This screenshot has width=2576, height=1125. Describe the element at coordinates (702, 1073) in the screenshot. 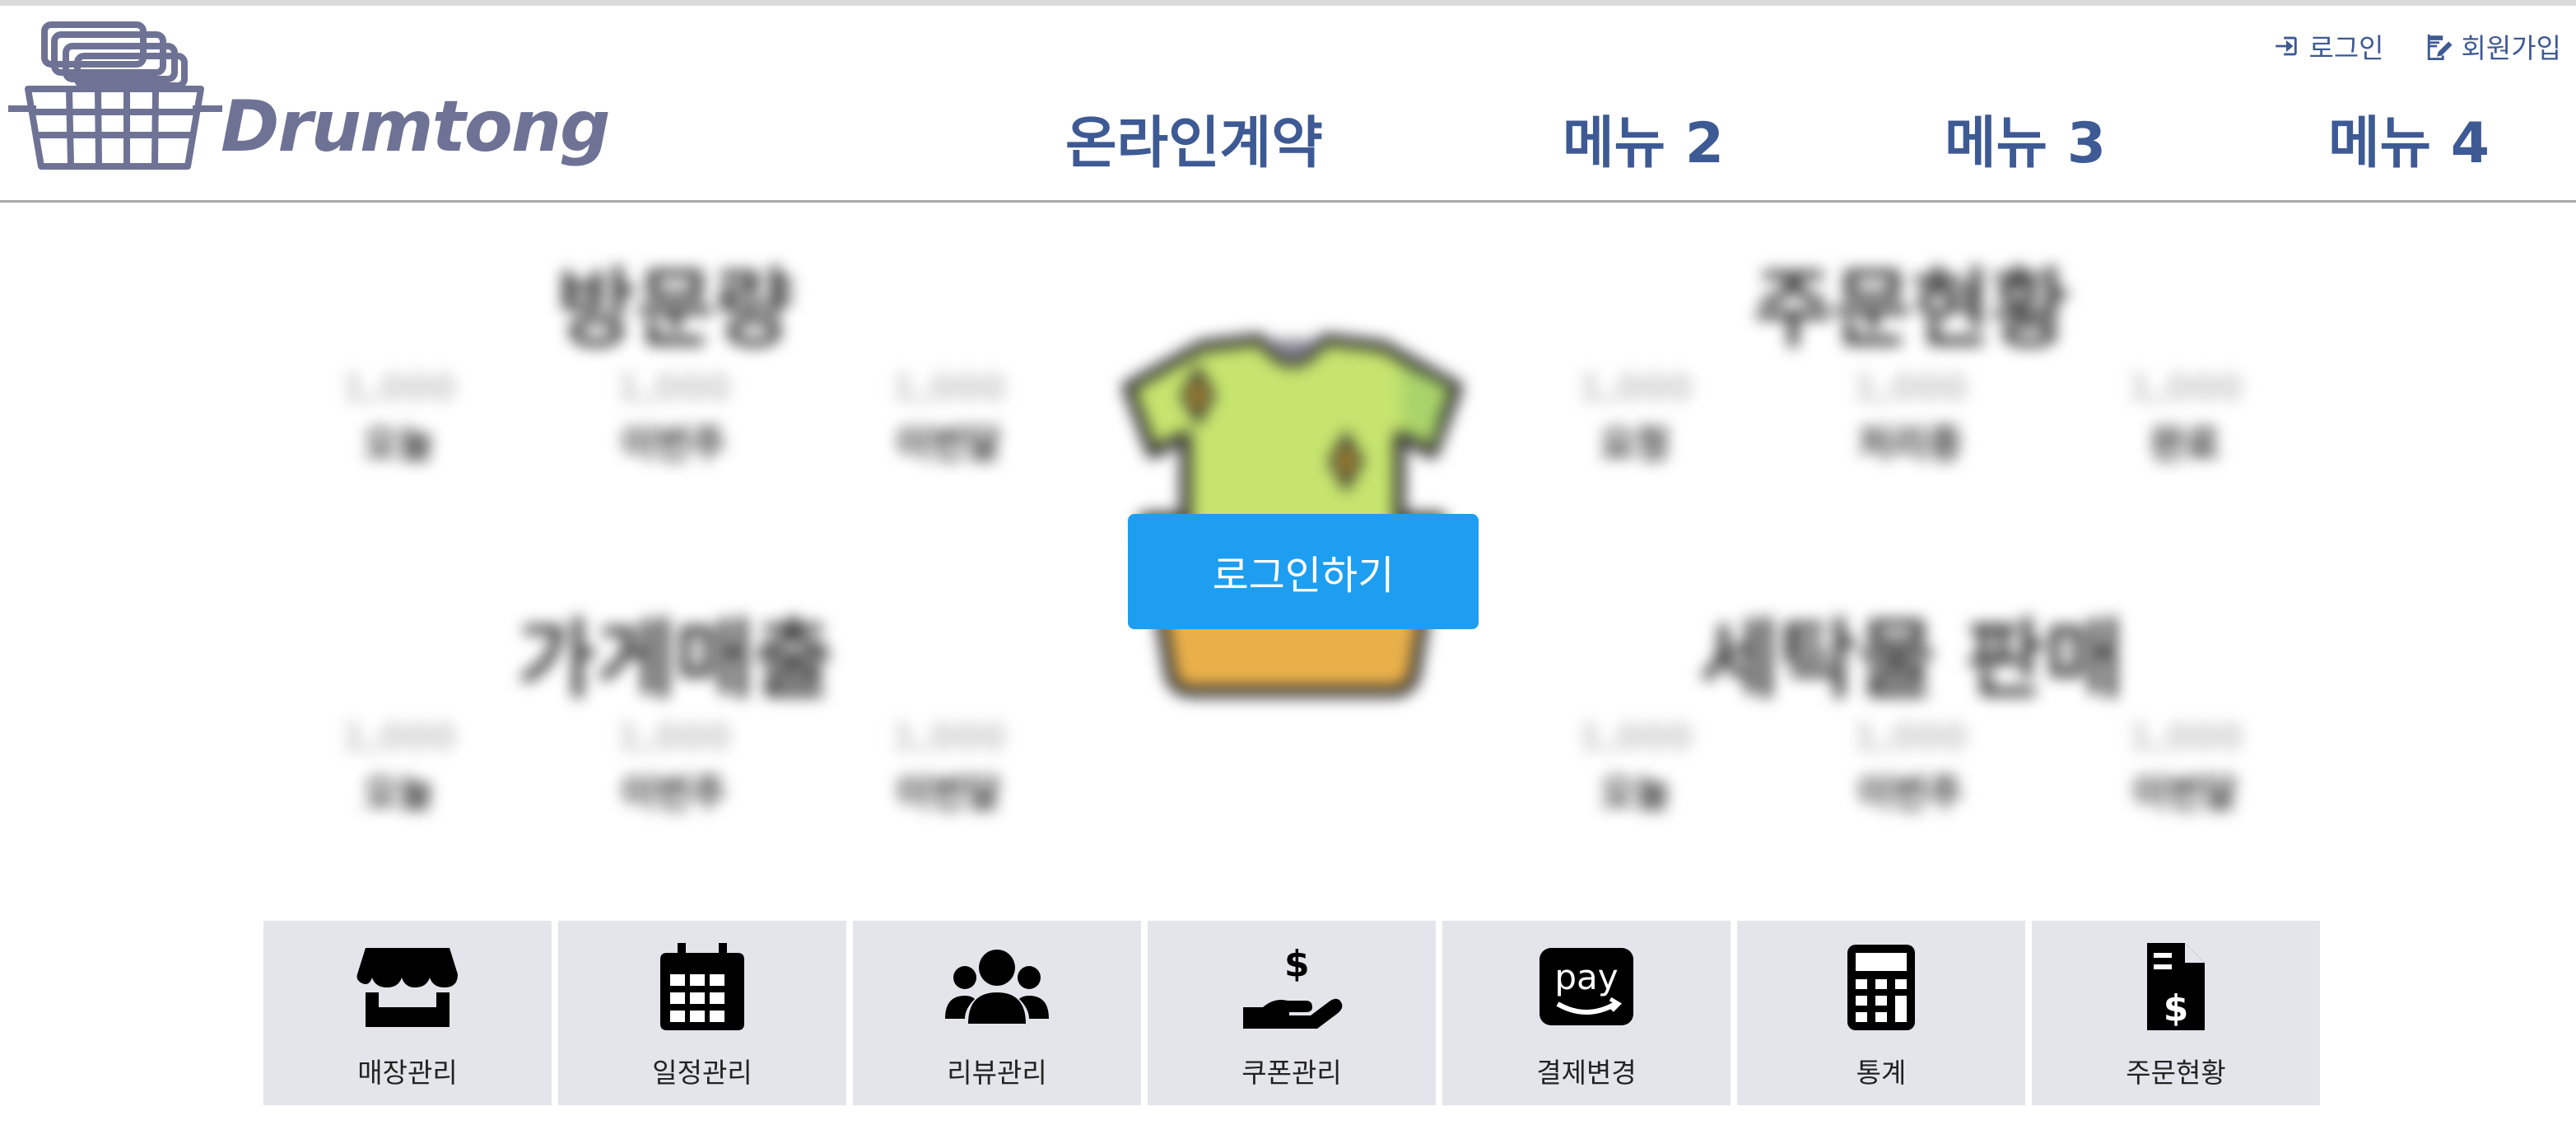

I see `tile-label: 일정관리` at that location.